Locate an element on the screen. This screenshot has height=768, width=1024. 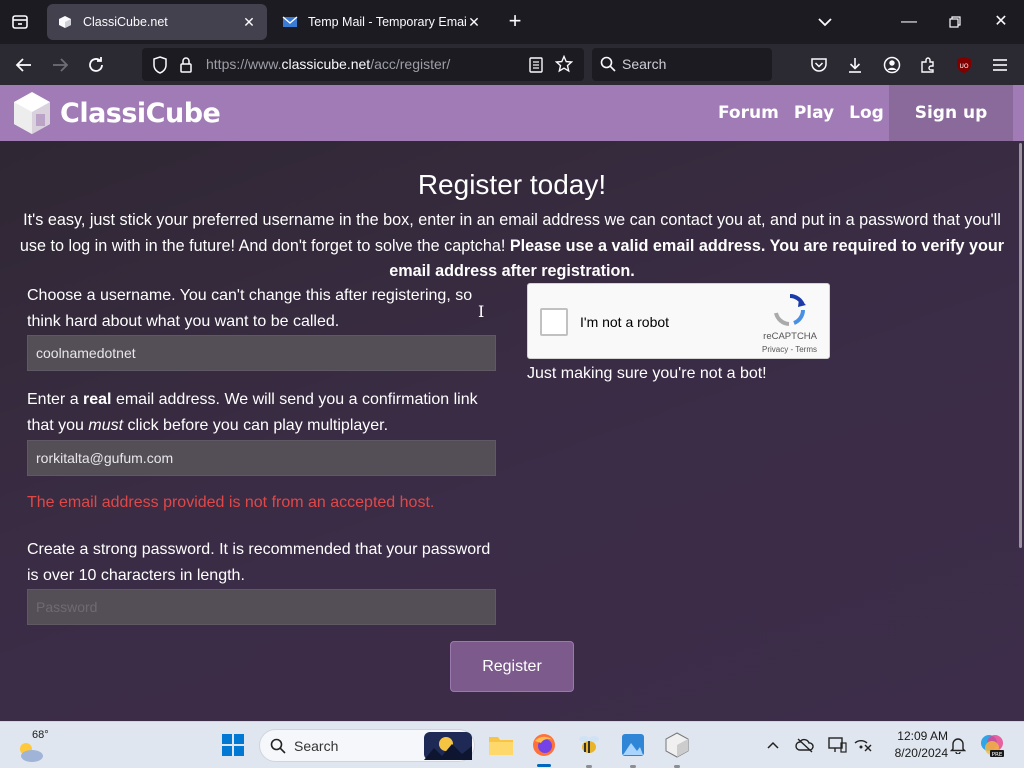
svg-text: UO is located at coordinates (963, 66).